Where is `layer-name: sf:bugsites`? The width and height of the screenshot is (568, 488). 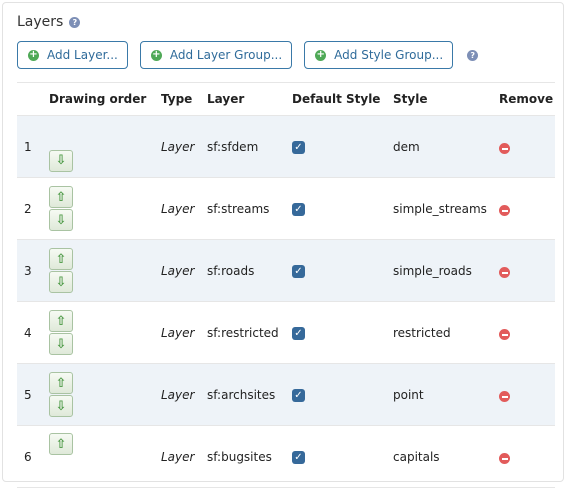
layer-name: sf:bugsites is located at coordinates (249, 456).